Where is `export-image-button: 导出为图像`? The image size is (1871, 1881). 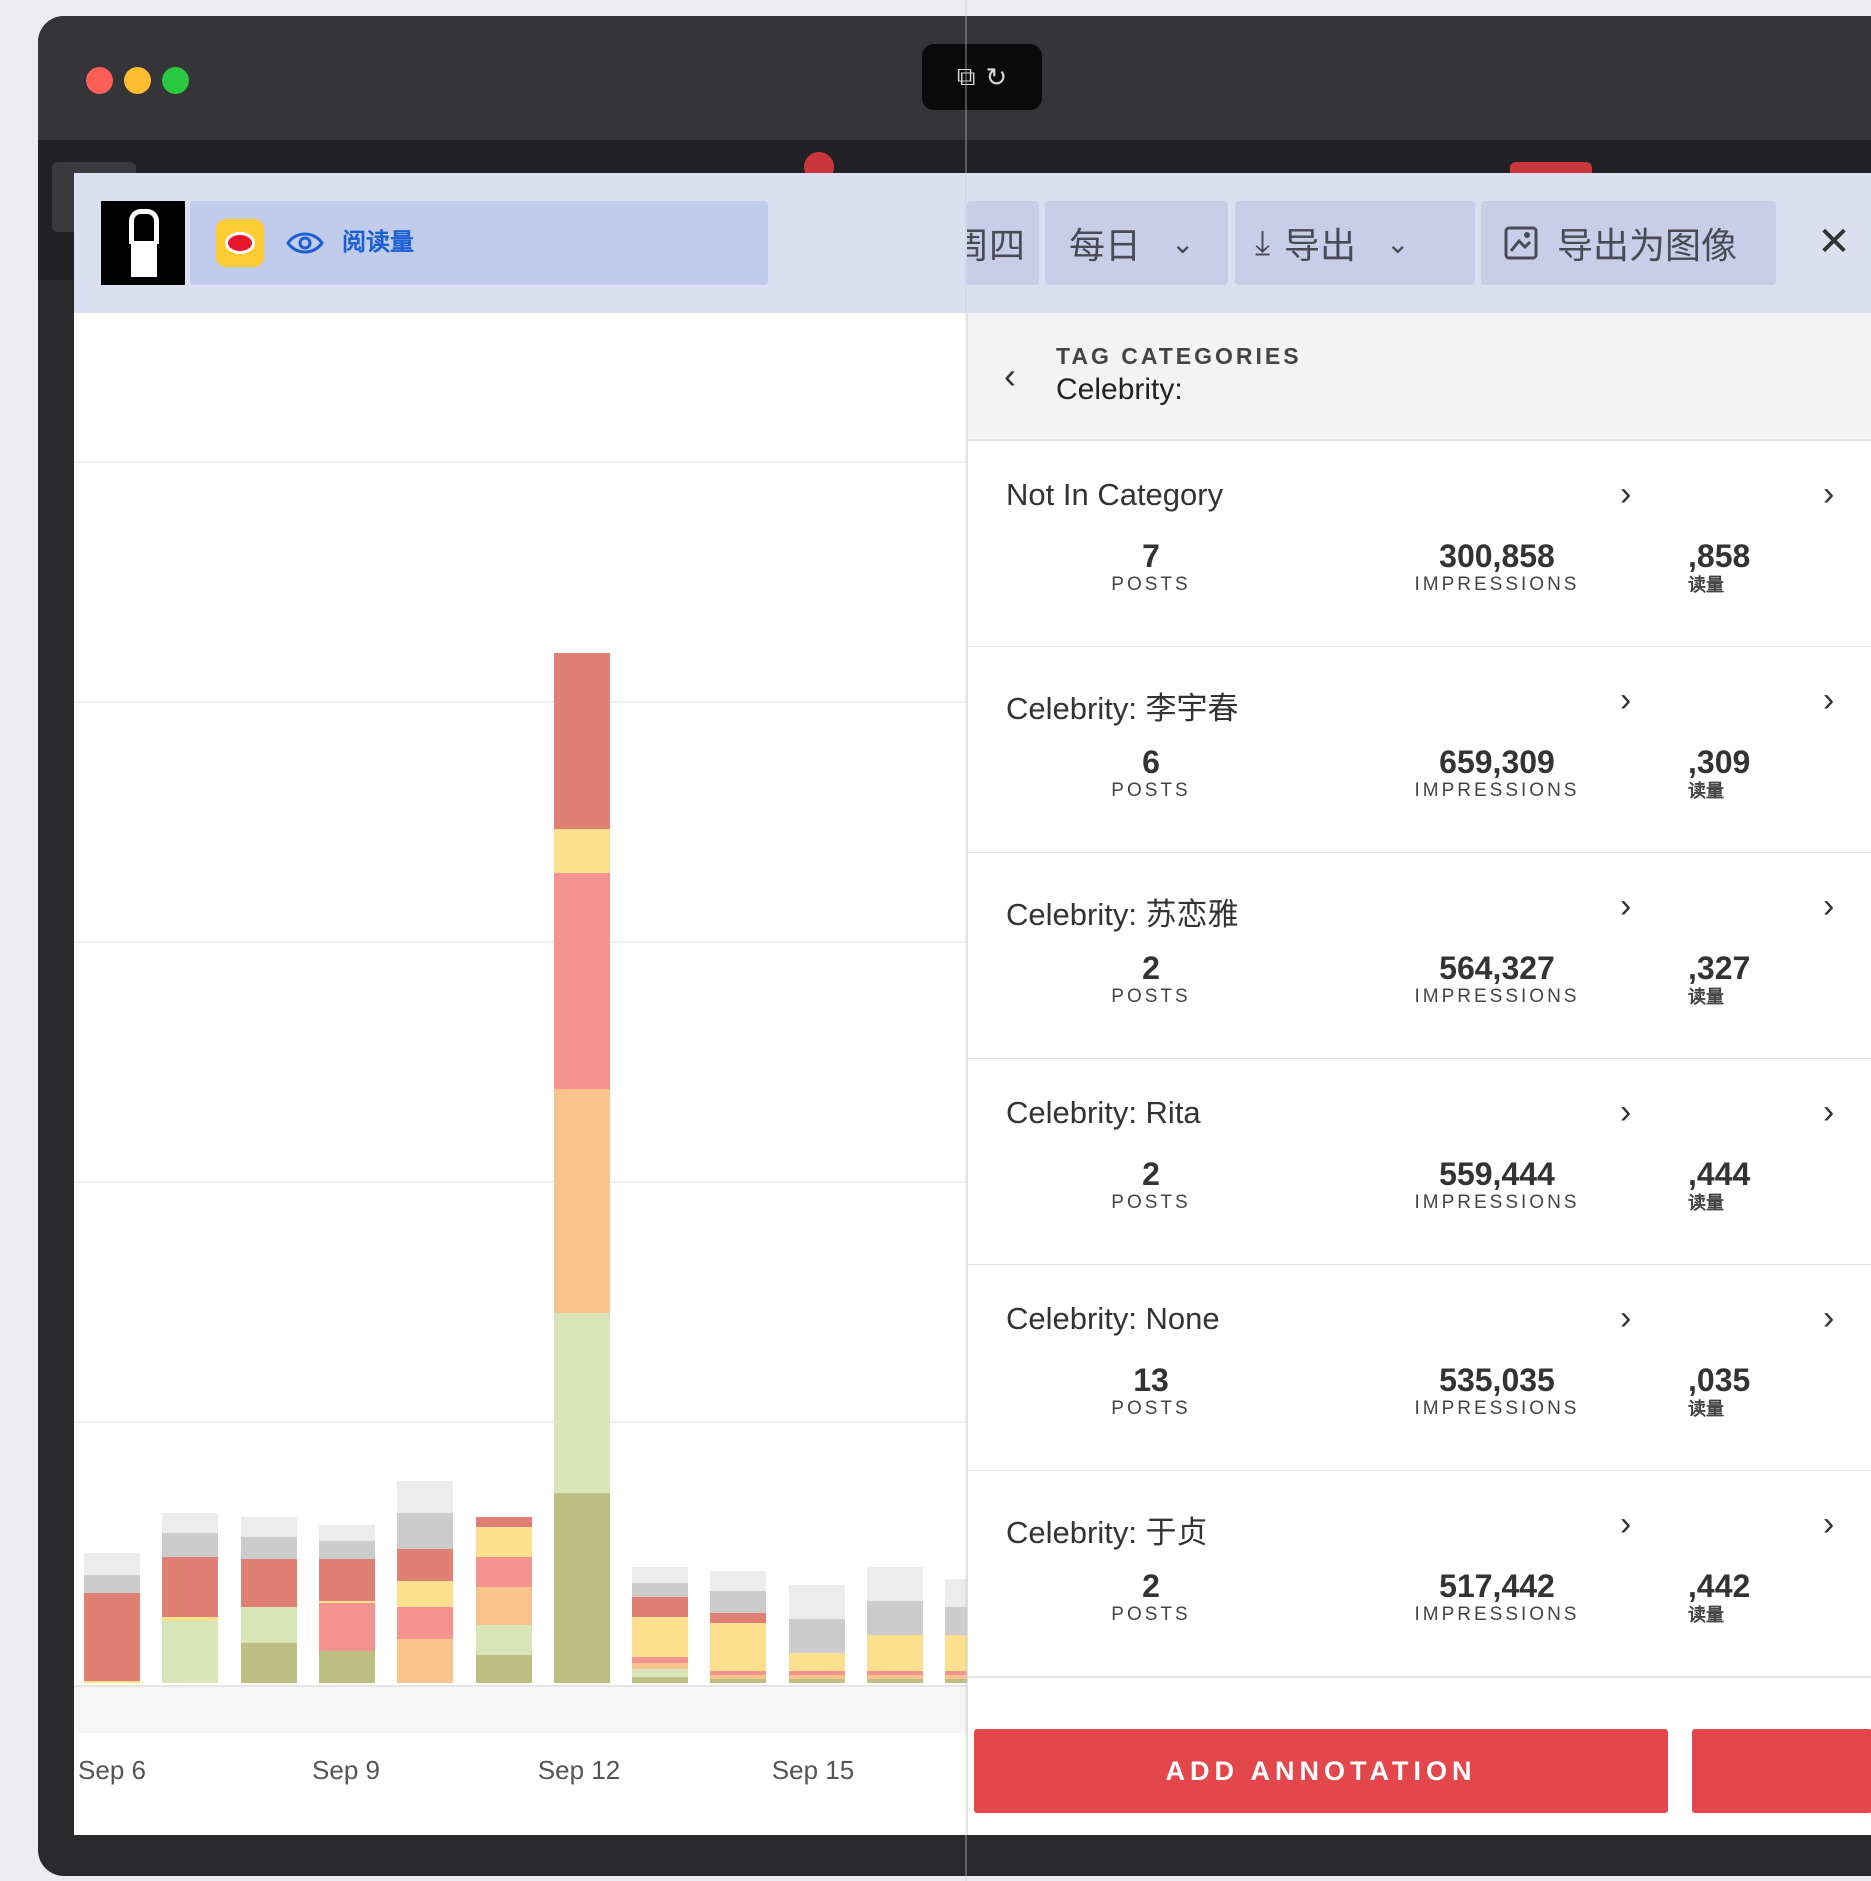 export-image-button: 导出为图像 is located at coordinates (1628, 243).